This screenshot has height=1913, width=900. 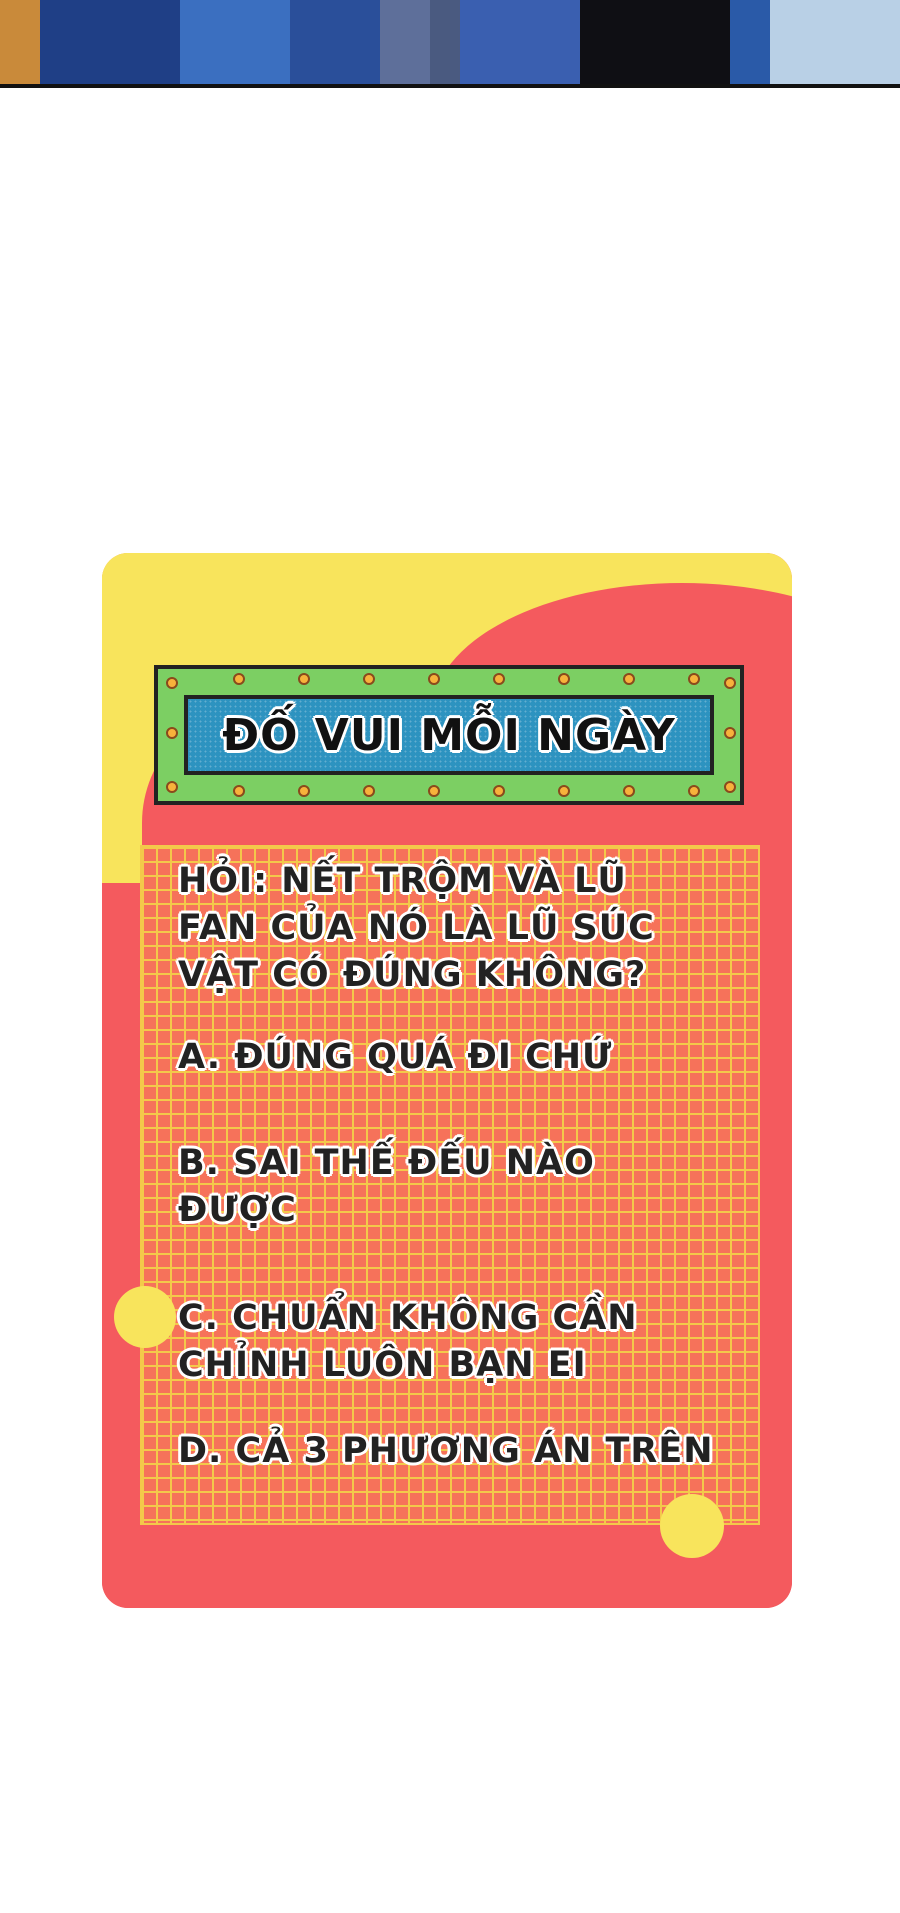 I want to click on comic-panel-fragment, so click(x=450, y=44).